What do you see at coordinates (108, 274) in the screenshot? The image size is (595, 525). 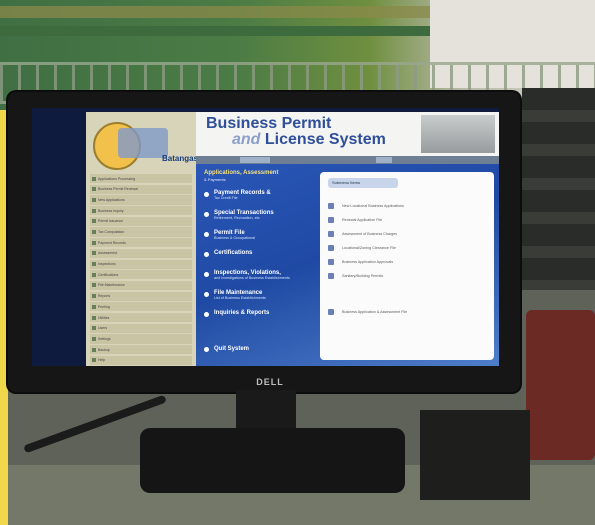 I see `sidebar-menu-label: Certifications` at bounding box center [108, 274].